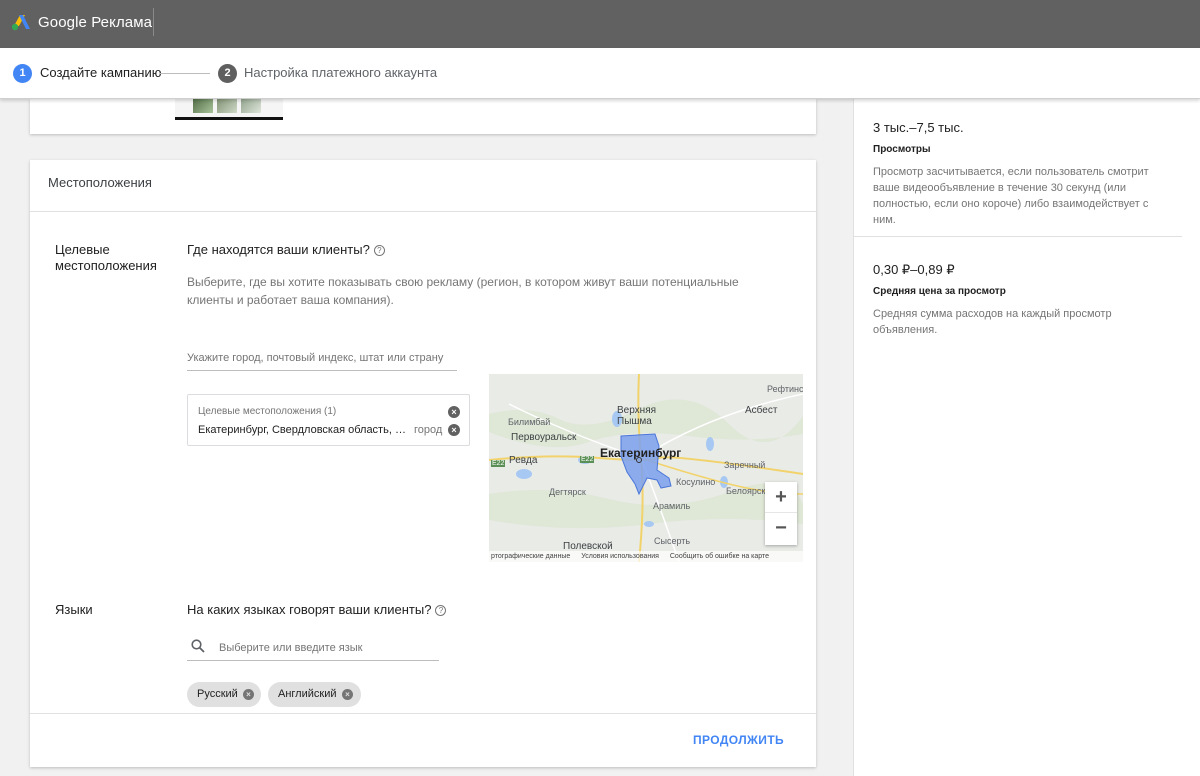 This screenshot has height=776, width=1200. What do you see at coordinates (340, 72) in the screenshot?
I see `step-2-label: Настройка платежного аккаунта` at bounding box center [340, 72].